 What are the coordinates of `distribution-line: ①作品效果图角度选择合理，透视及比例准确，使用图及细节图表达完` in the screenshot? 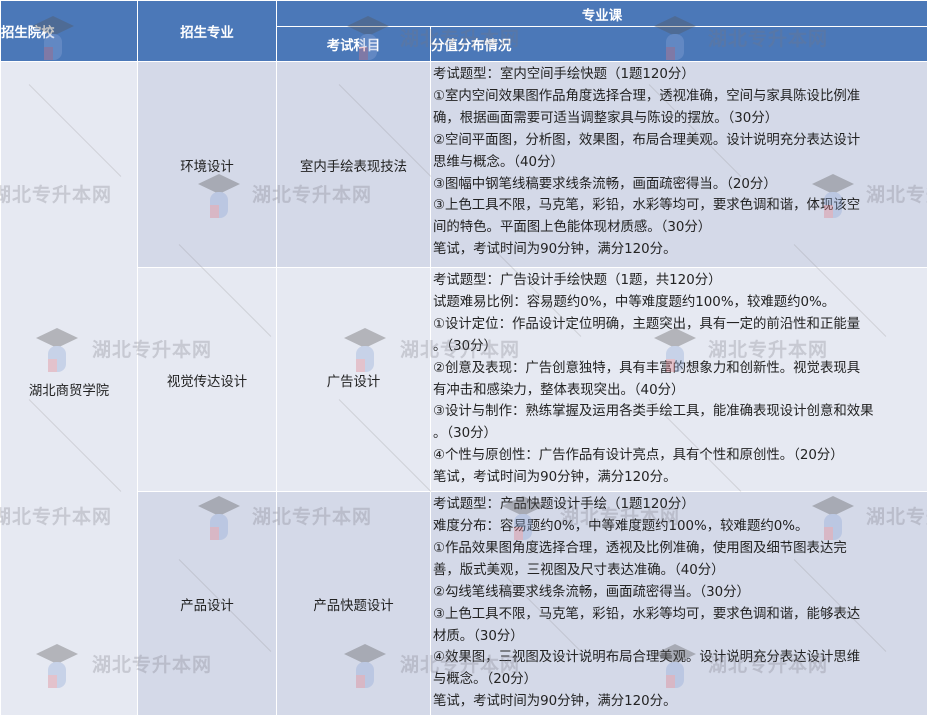 It's located at (677, 549).